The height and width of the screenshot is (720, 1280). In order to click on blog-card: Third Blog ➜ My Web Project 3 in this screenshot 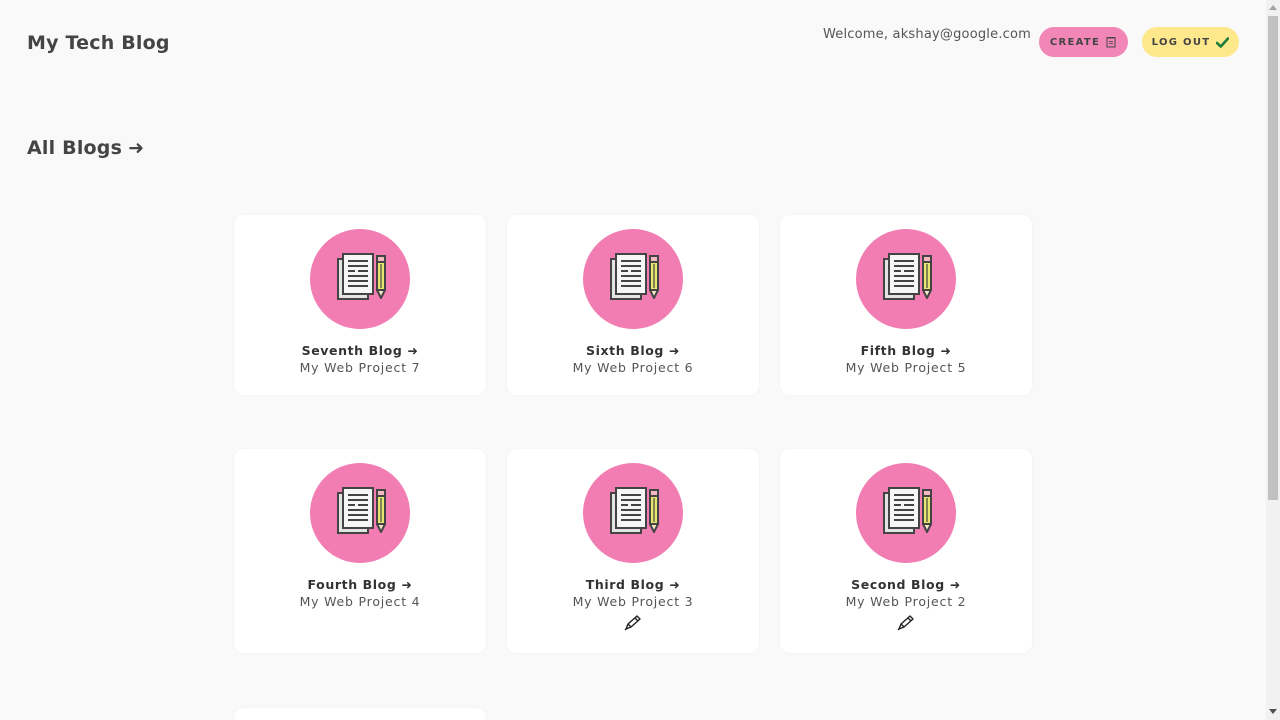, I will do `click(633, 551)`.